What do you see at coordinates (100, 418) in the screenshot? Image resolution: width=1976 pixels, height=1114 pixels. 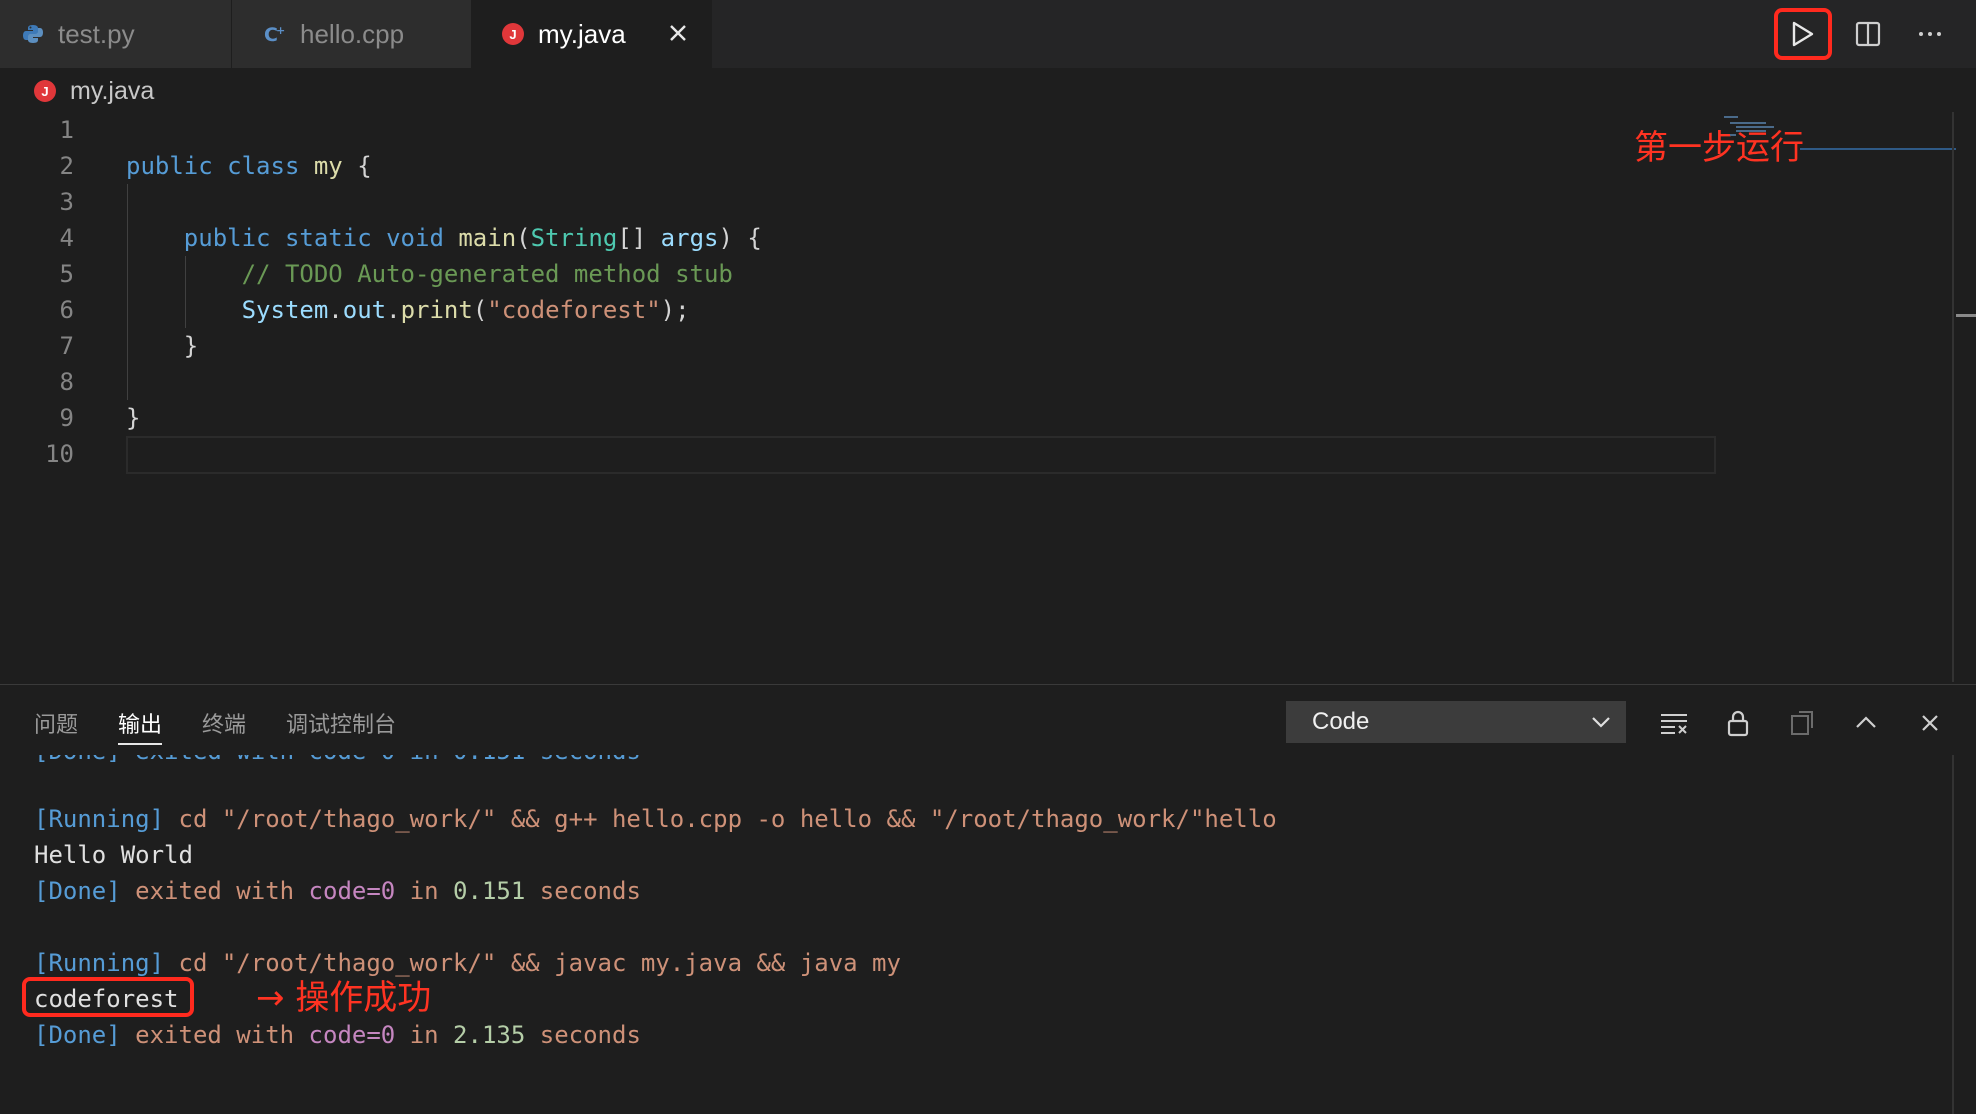 I see `code-line: 9}` at bounding box center [100, 418].